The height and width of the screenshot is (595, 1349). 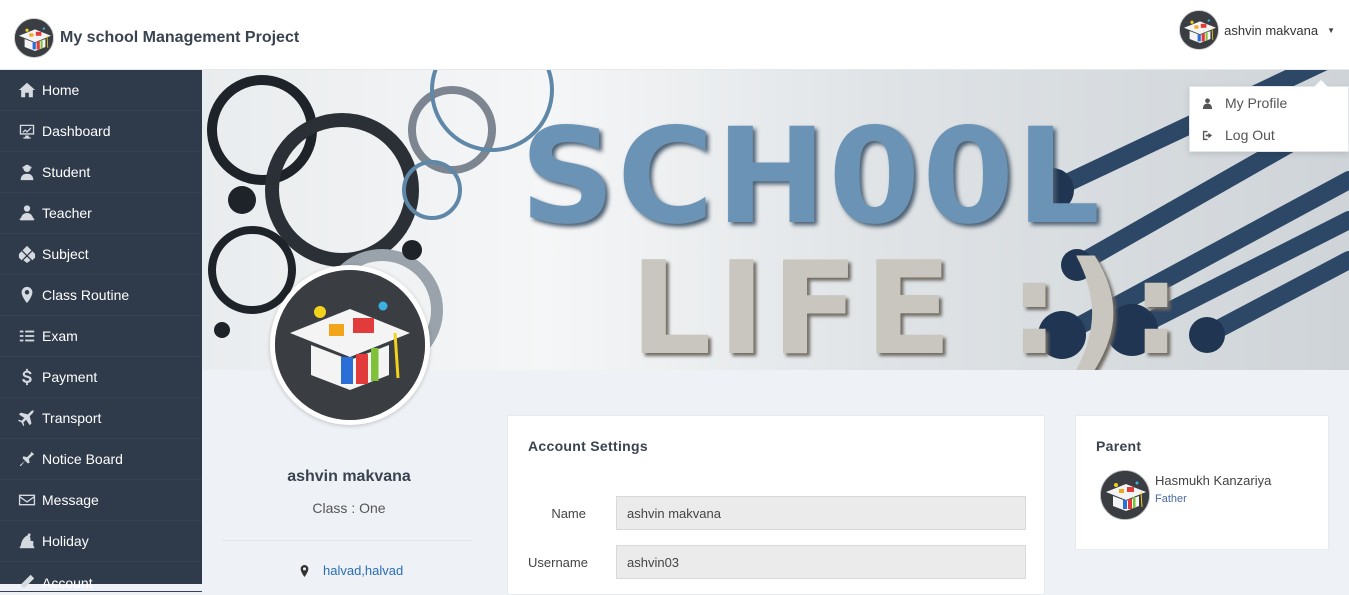 I want to click on username-field: ashvin03, so click(x=821, y=562).